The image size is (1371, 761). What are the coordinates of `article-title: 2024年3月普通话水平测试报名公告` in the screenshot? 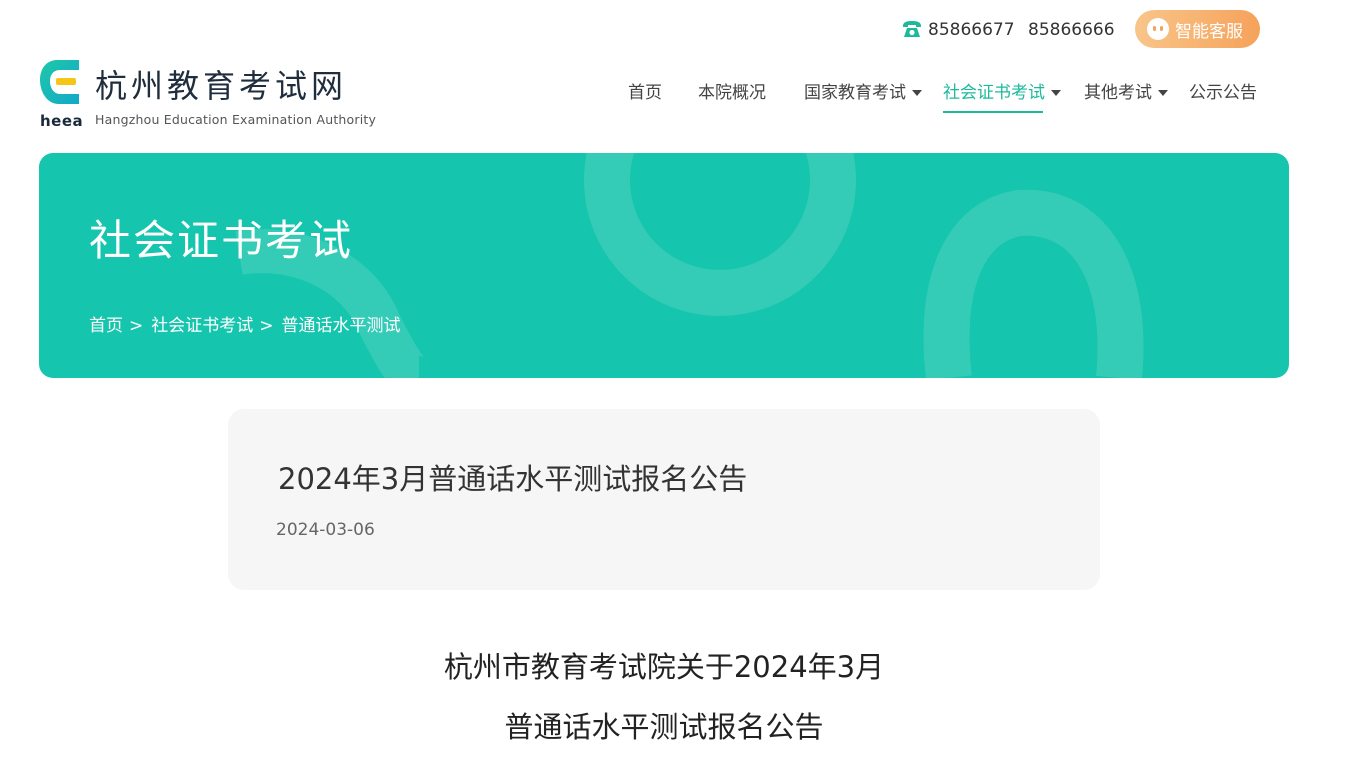 It's located at (513, 479).